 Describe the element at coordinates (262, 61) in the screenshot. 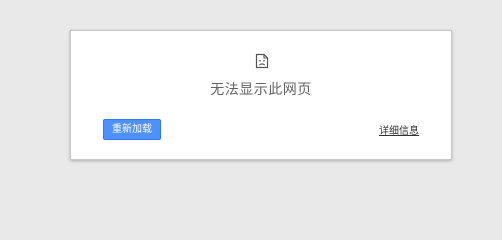

I see `sad-document-icon` at that location.